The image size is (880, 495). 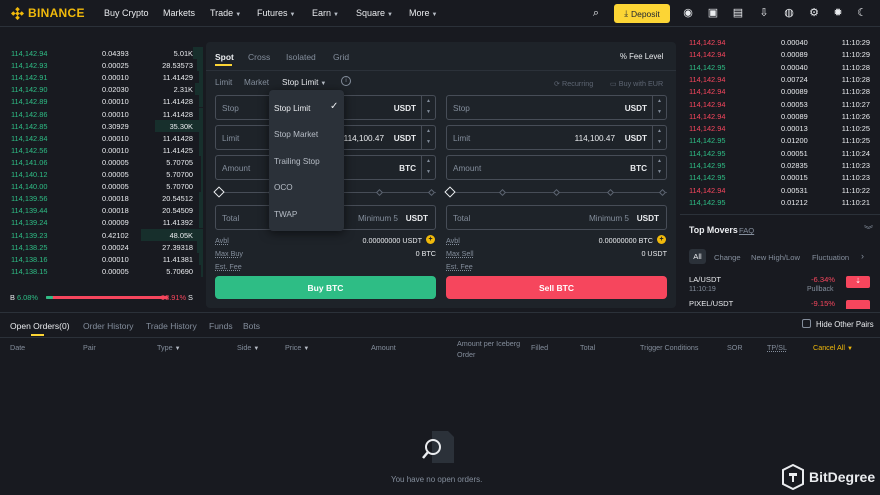 I want to click on sell-limit-field: Limit 114,100.47 USDT ▲ ▼, so click(x=556, y=137).